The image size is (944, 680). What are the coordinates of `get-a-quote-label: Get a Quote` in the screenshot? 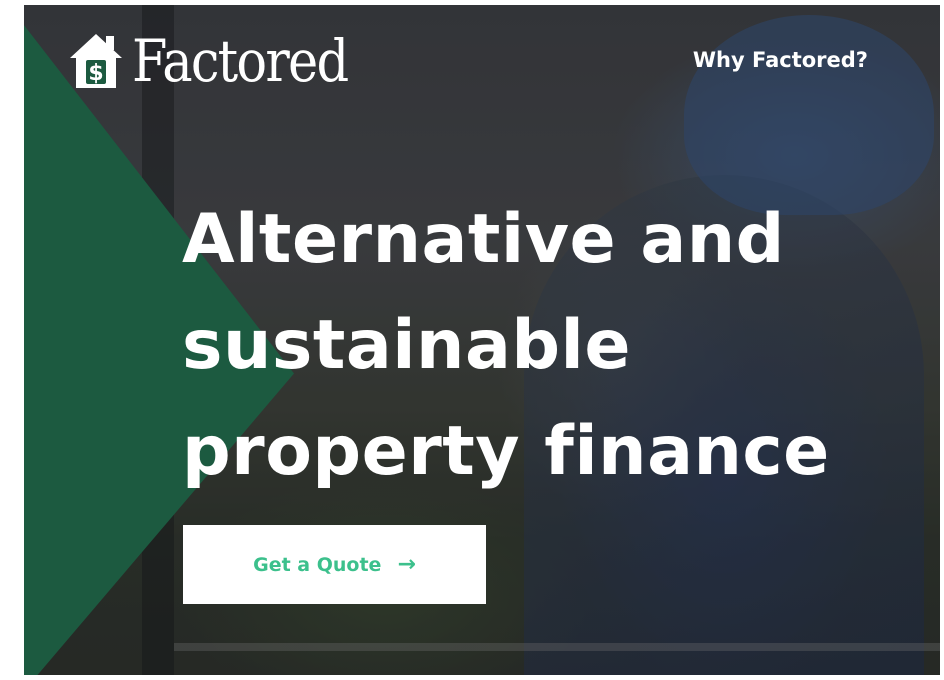 It's located at (317, 564).